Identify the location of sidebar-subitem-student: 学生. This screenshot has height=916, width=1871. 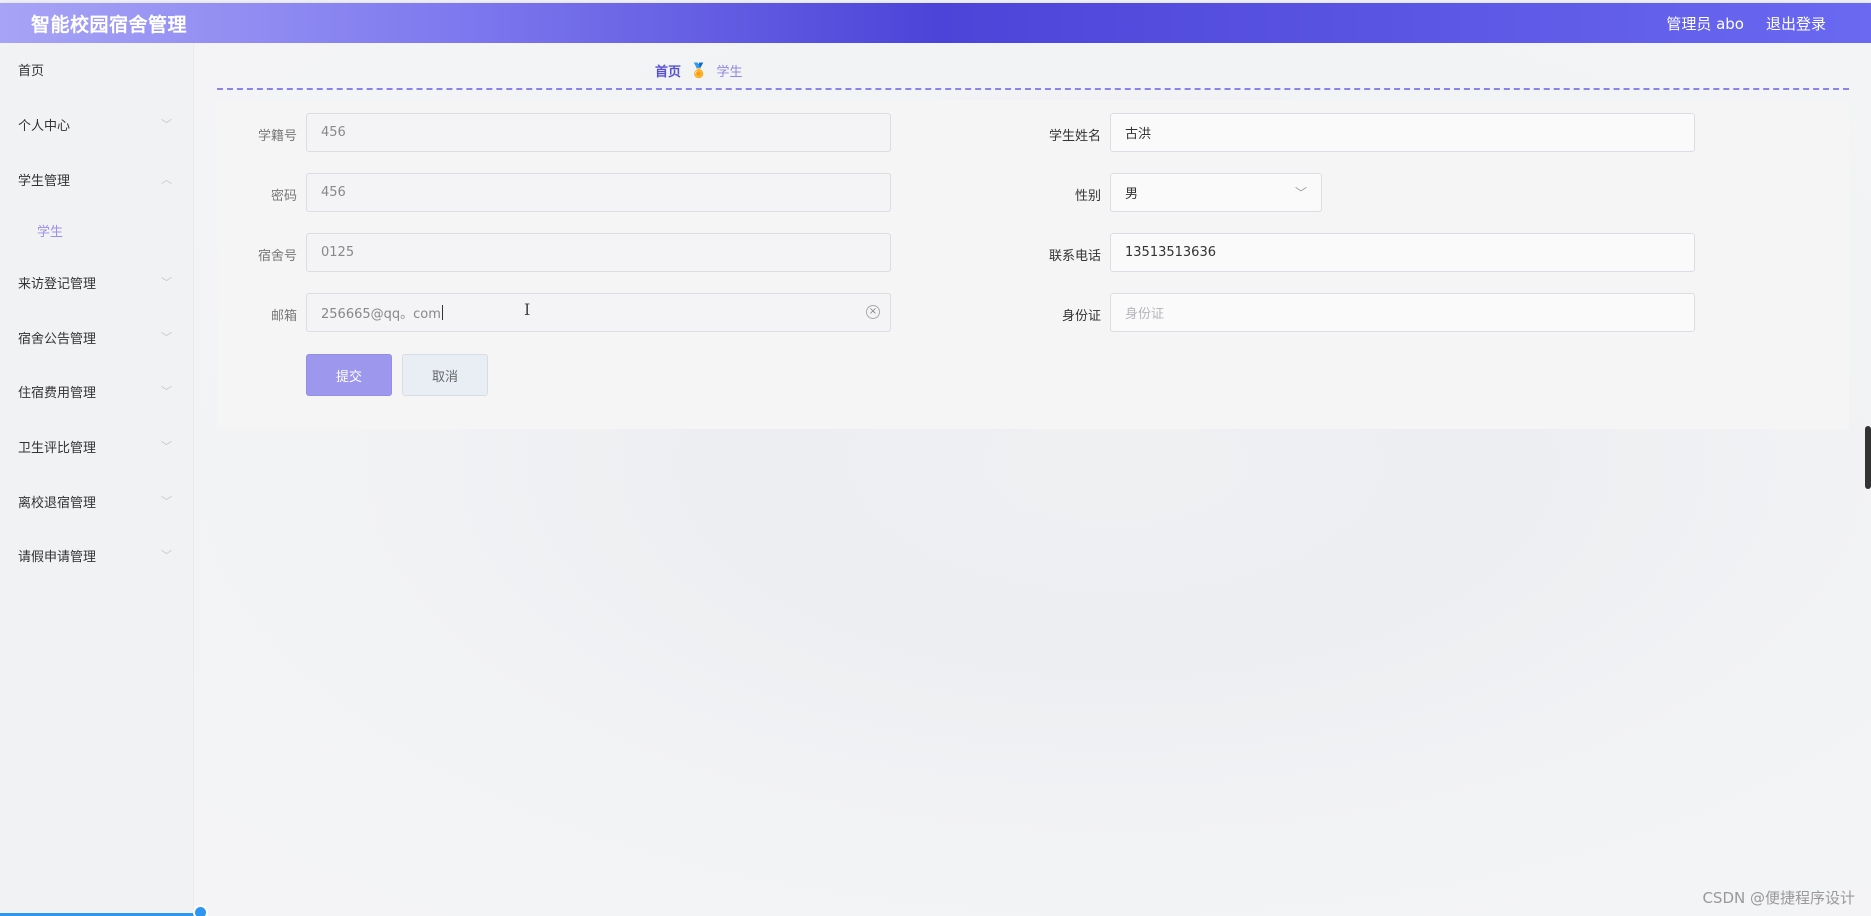
(50, 230).